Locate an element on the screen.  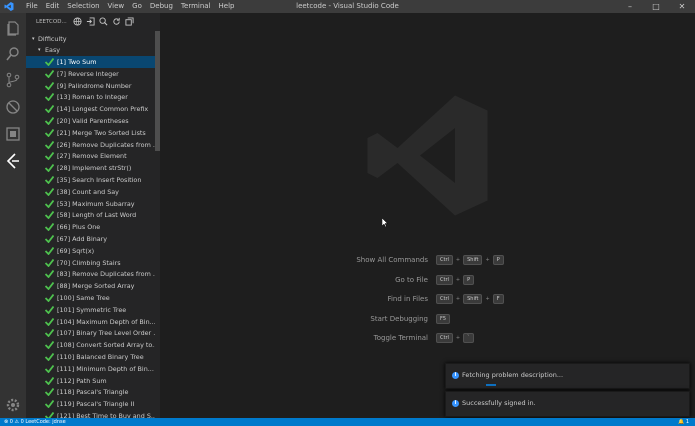
minimize-button: – is located at coordinates (630, 6).